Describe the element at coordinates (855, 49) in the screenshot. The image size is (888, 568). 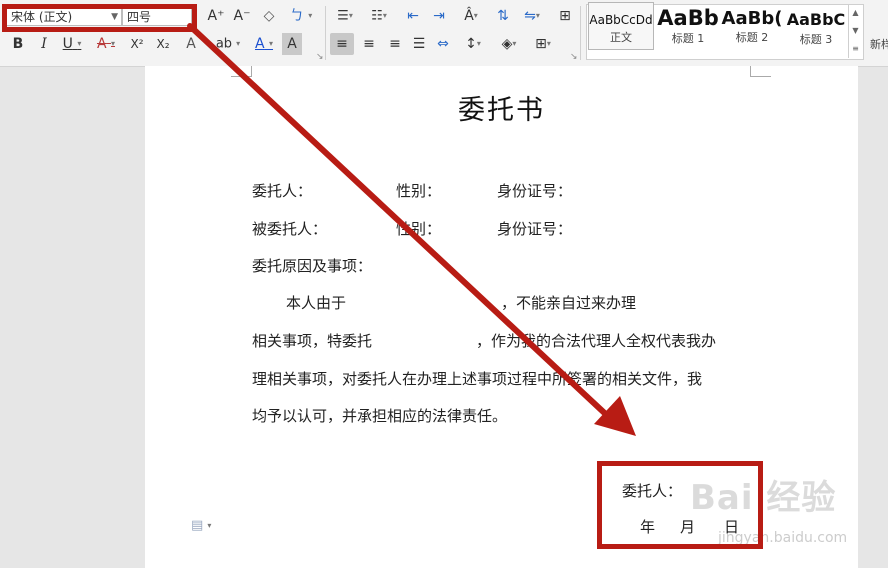
I see `expand-icon: ≡` at that location.